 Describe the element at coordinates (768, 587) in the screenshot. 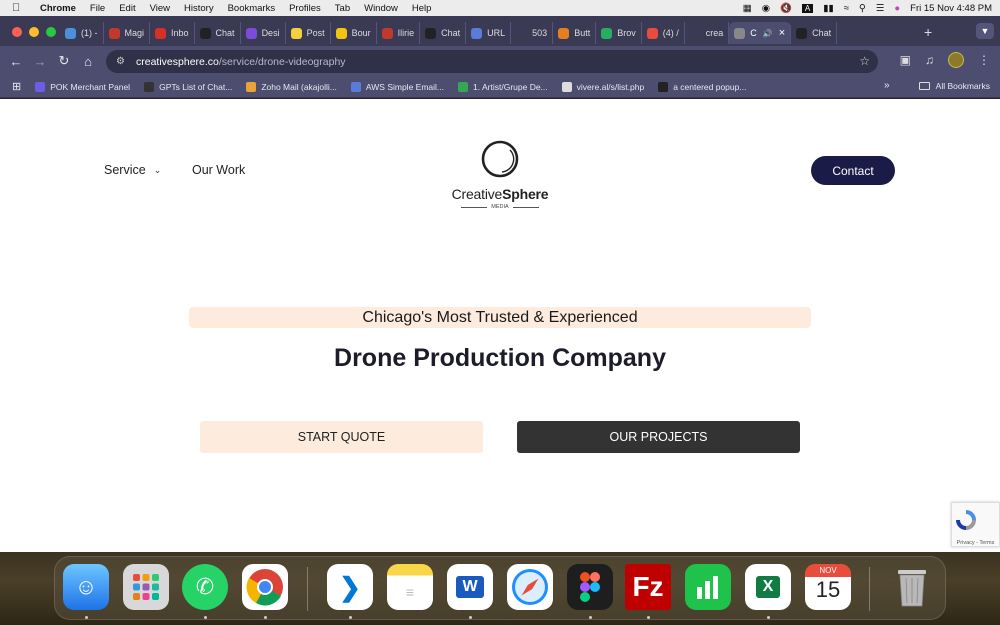

I see `excel-icon: X` at that location.